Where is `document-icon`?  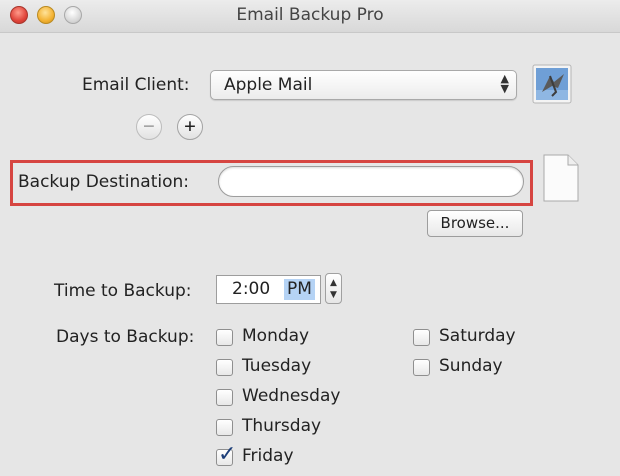
document-icon is located at coordinates (561, 178).